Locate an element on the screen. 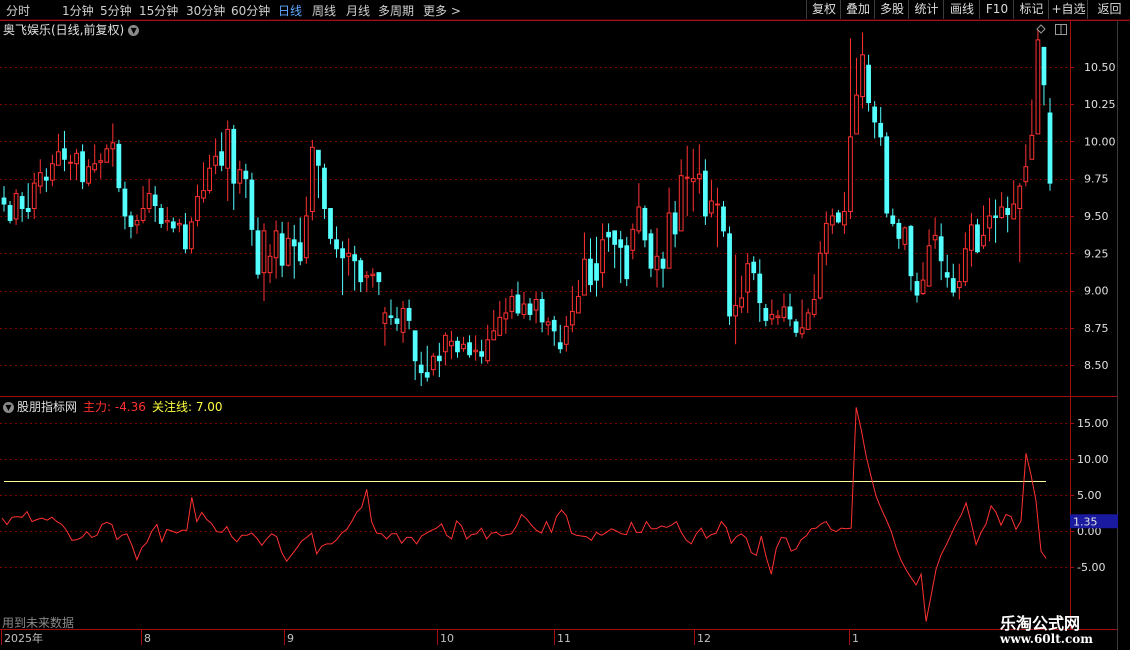 Image resolution: width=1130 pixels, height=650 pixels. chevron-down-icon: ▼ is located at coordinates (8, 407).